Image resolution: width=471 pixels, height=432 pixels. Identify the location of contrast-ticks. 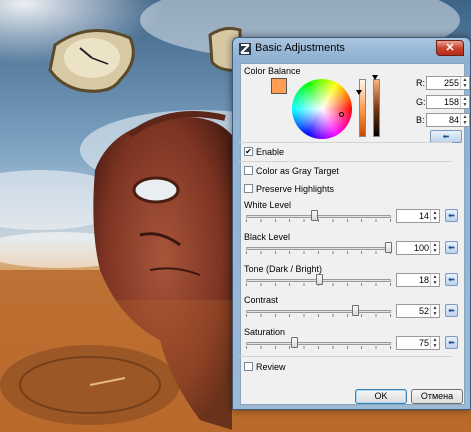
(318, 315).